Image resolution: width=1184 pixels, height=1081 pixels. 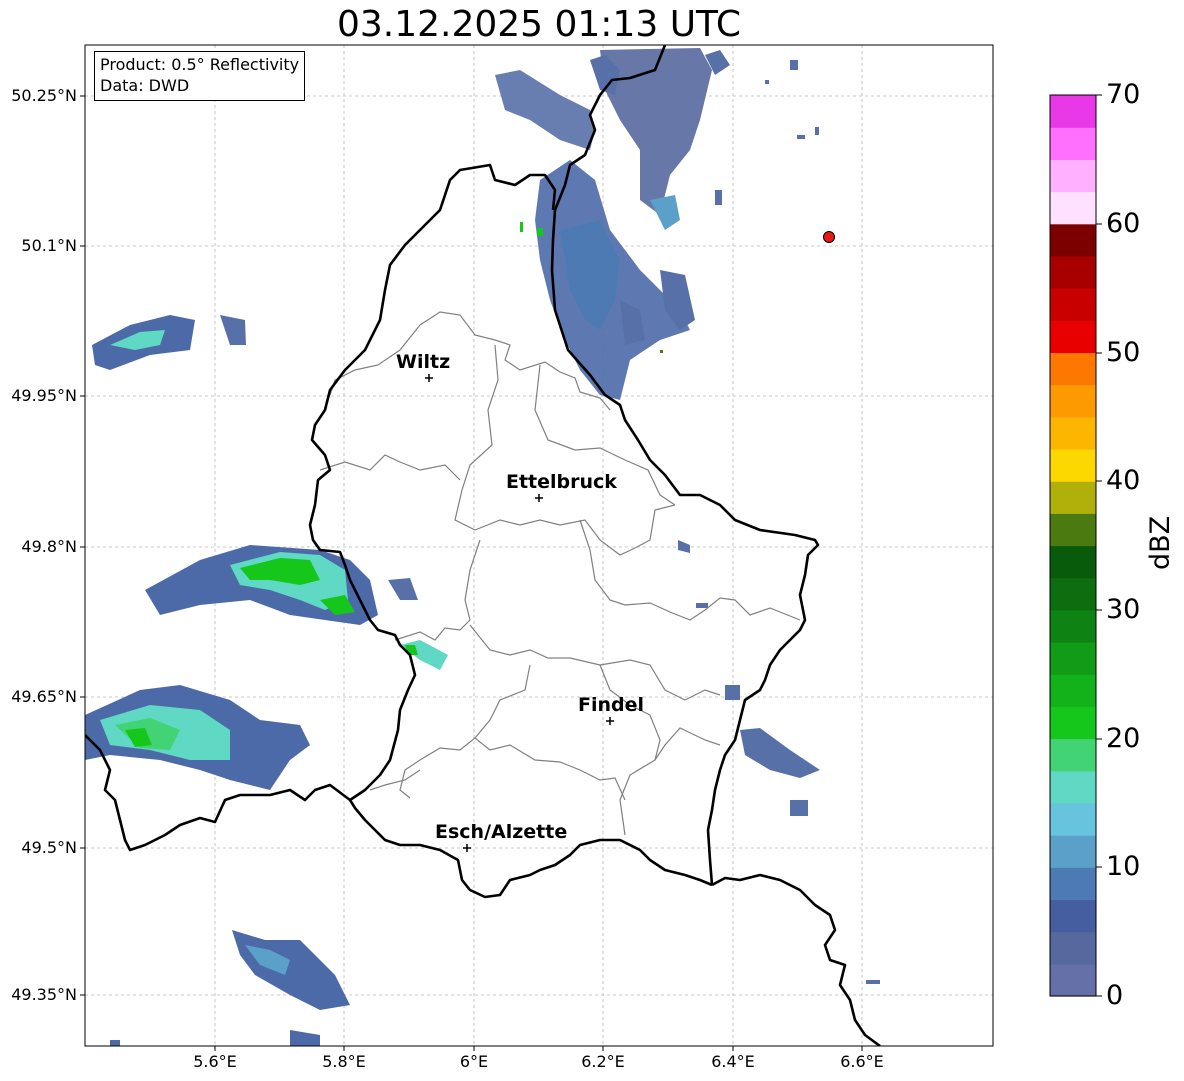 I want to click on colorbar-tick-label: 70, so click(x=1123, y=94).